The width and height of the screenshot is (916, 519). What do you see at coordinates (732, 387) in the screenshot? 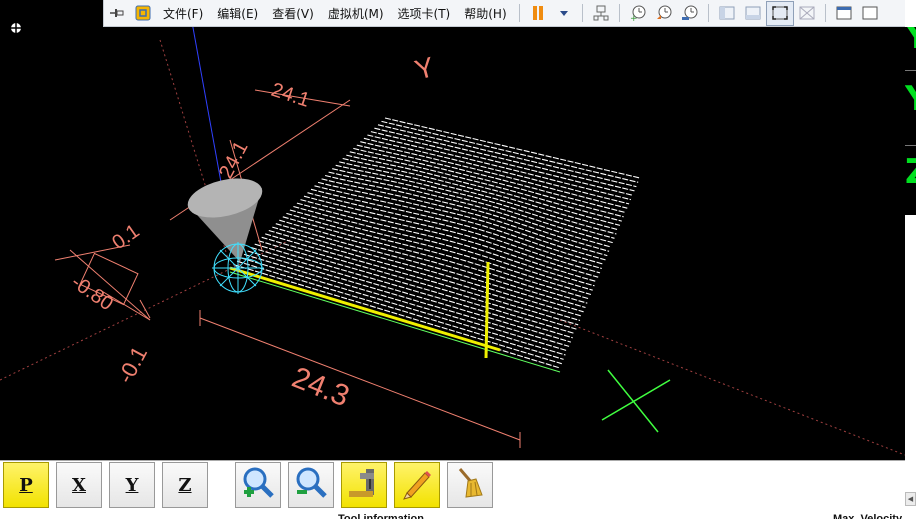
I see `x-axis-positive-line` at bounding box center [732, 387].